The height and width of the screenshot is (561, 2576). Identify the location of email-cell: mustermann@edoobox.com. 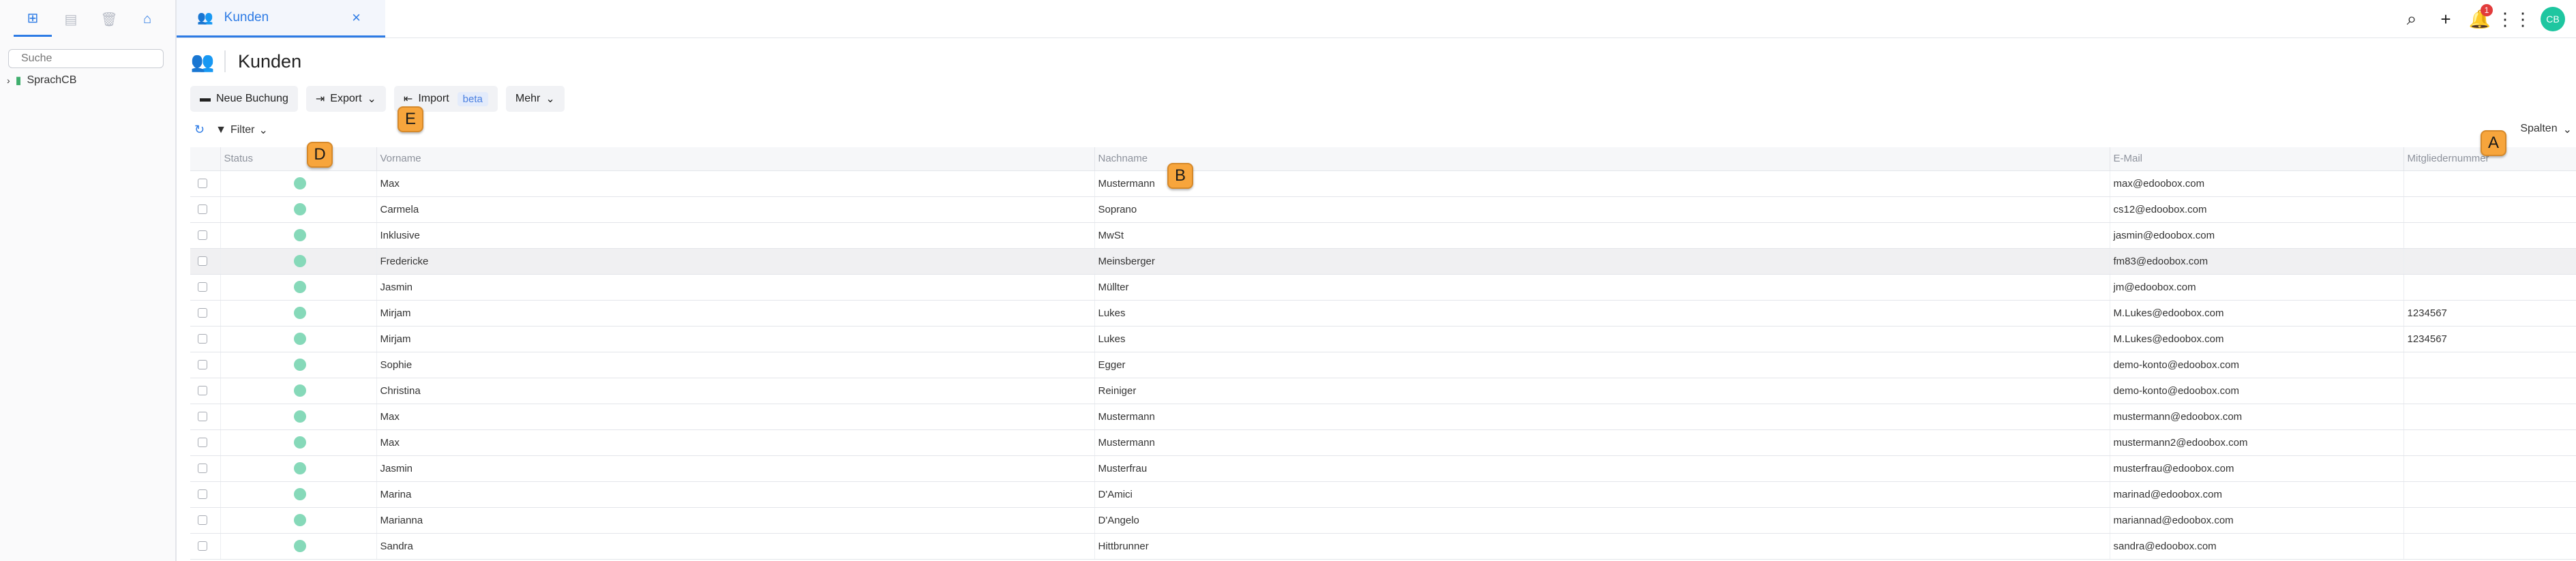
(2256, 417).